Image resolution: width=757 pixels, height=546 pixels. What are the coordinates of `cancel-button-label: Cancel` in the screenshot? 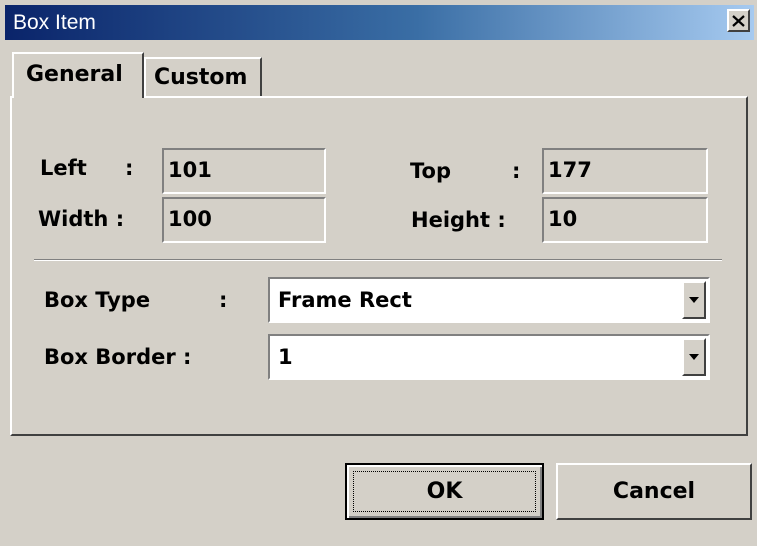 It's located at (654, 491).